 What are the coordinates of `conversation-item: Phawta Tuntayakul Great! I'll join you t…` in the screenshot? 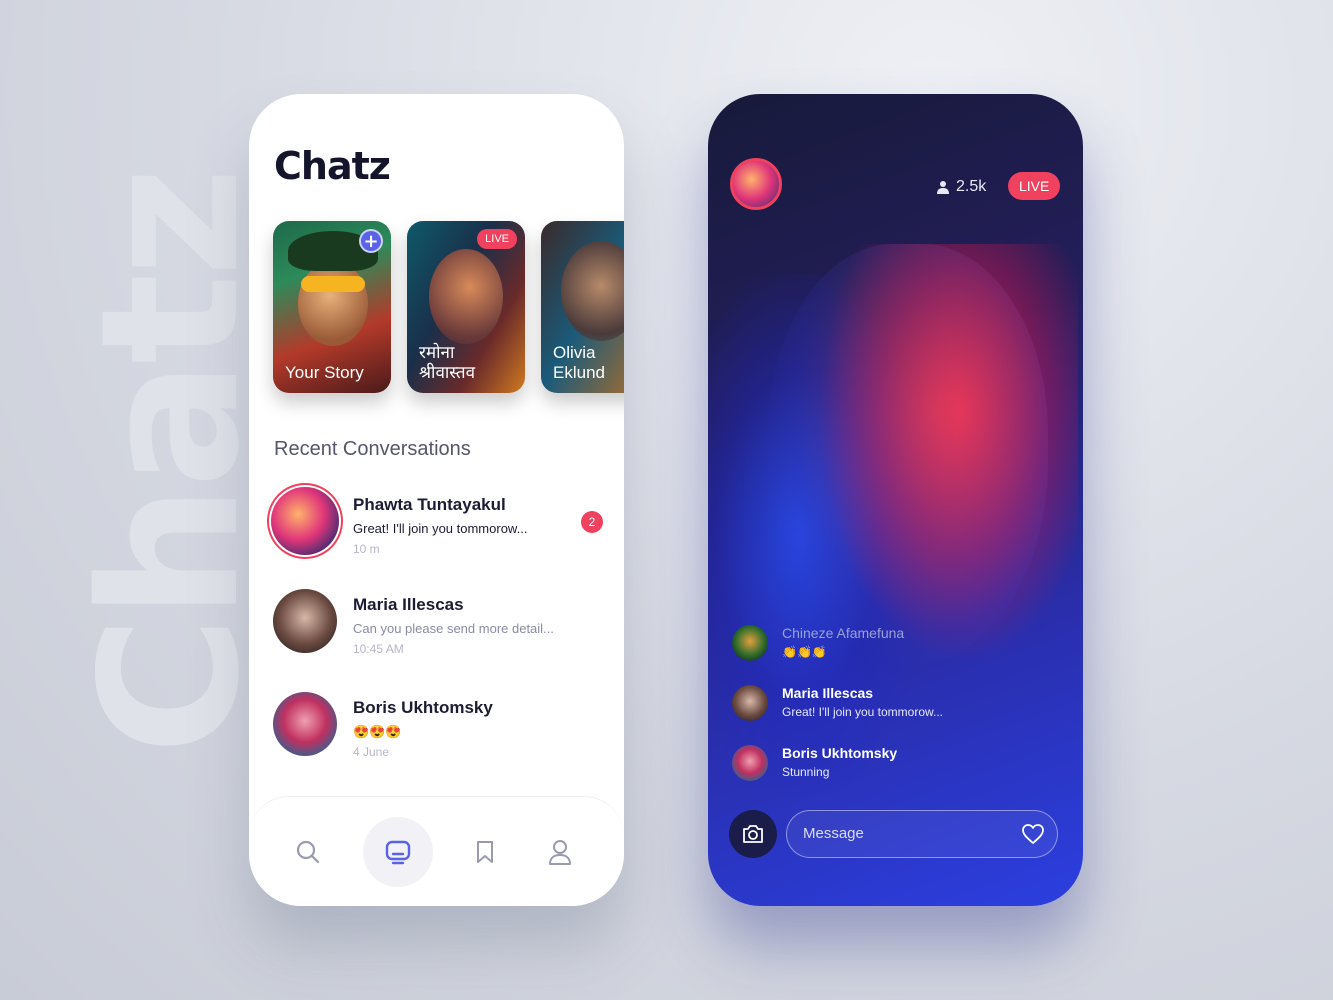 It's located at (437, 523).